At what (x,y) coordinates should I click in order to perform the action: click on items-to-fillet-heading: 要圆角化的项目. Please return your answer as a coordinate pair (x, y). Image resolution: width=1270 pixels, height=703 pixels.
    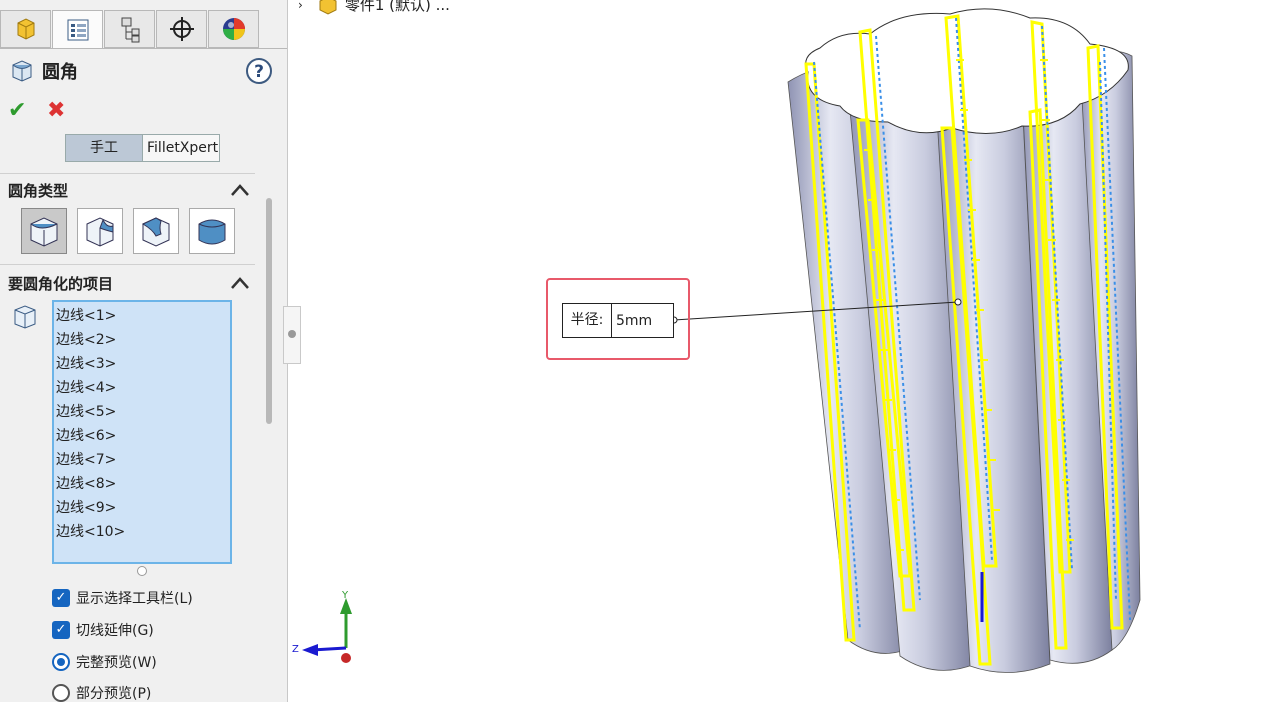
    Looking at the image, I should click on (61, 284).